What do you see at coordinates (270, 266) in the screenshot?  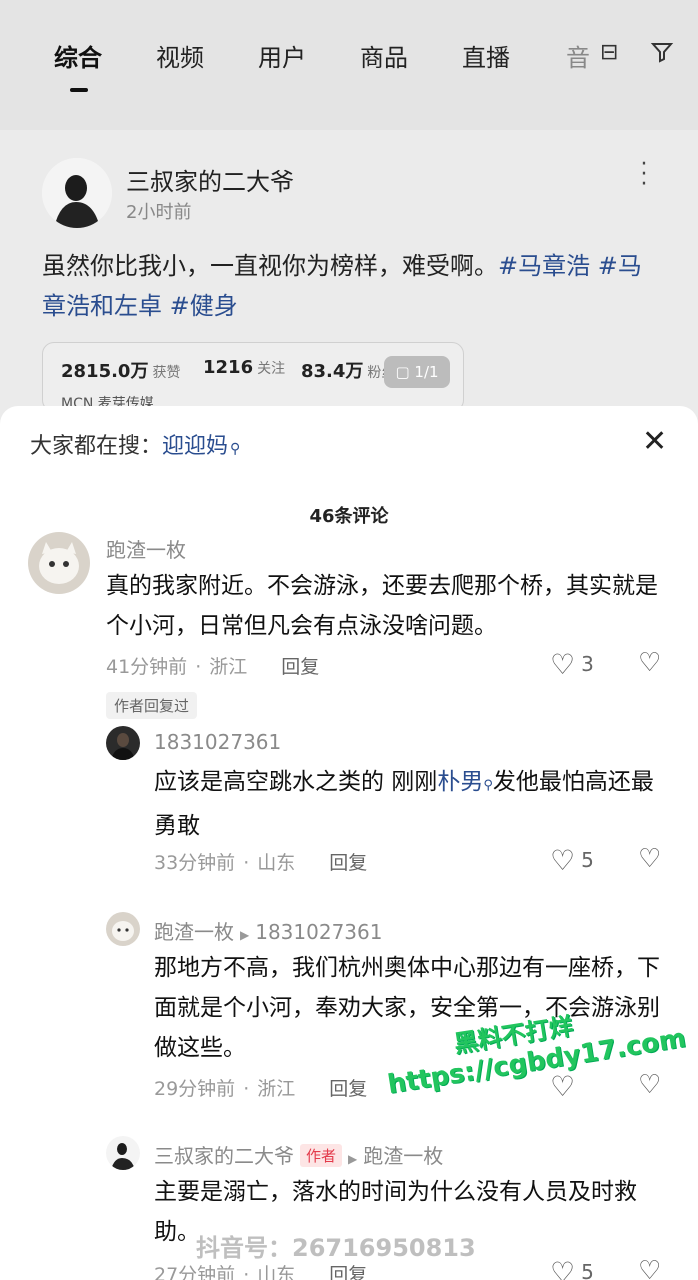 I see `post-body: 虽然你比我小，一直视你为榜样，难受啊。` at bounding box center [270, 266].